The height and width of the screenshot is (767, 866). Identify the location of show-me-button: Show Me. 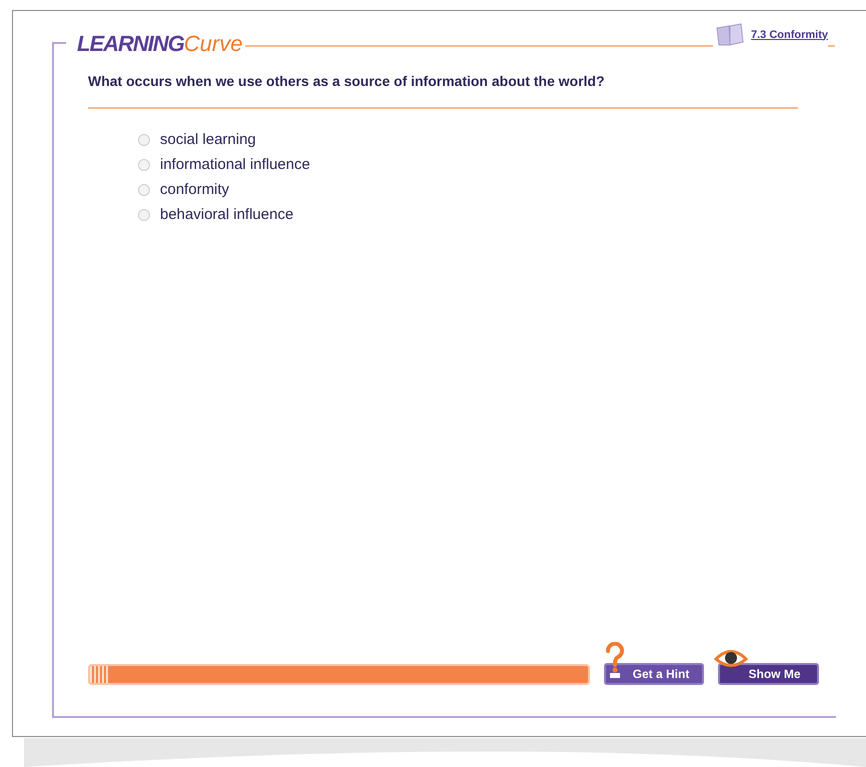
(768, 674).